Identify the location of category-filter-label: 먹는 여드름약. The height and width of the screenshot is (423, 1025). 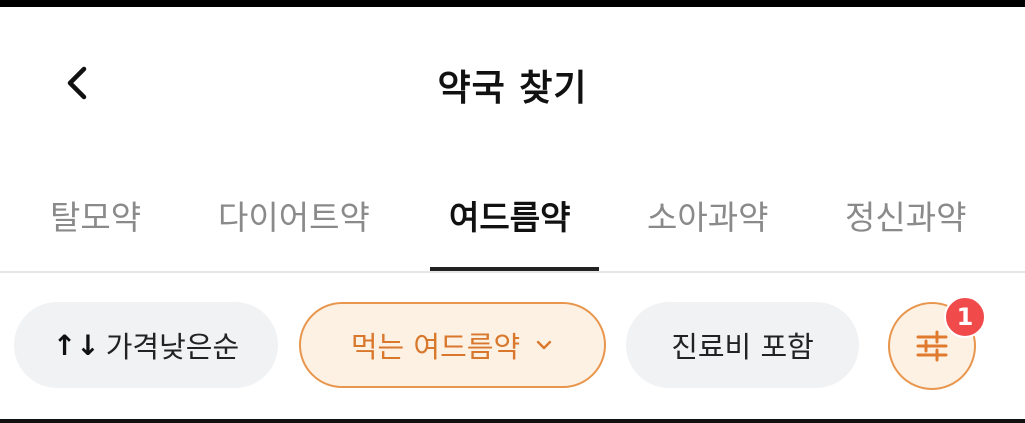
(435, 347).